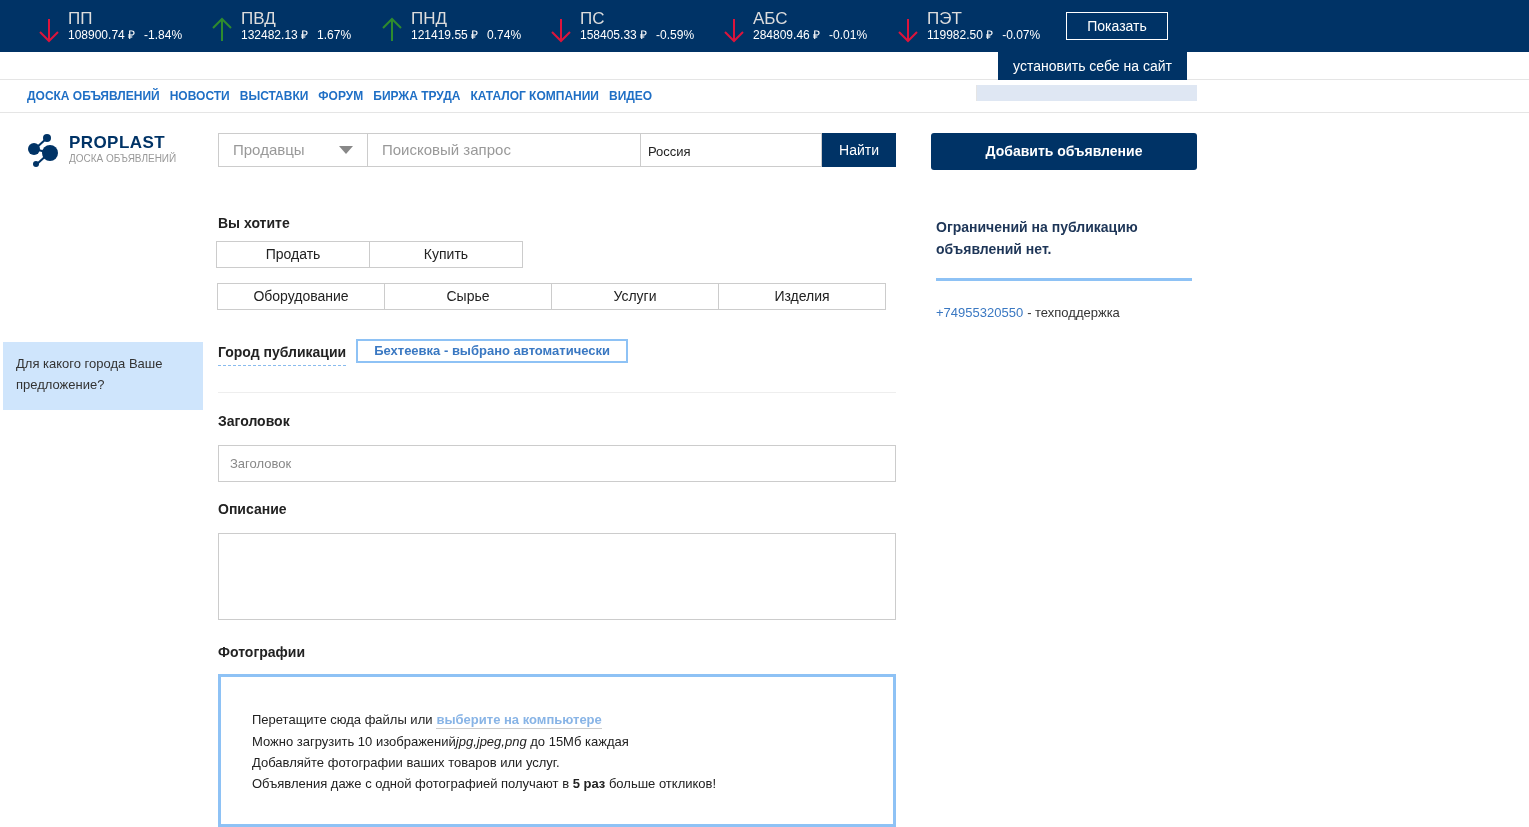 The image size is (1529, 827). I want to click on photo-drop-zone, so click(557, 750).